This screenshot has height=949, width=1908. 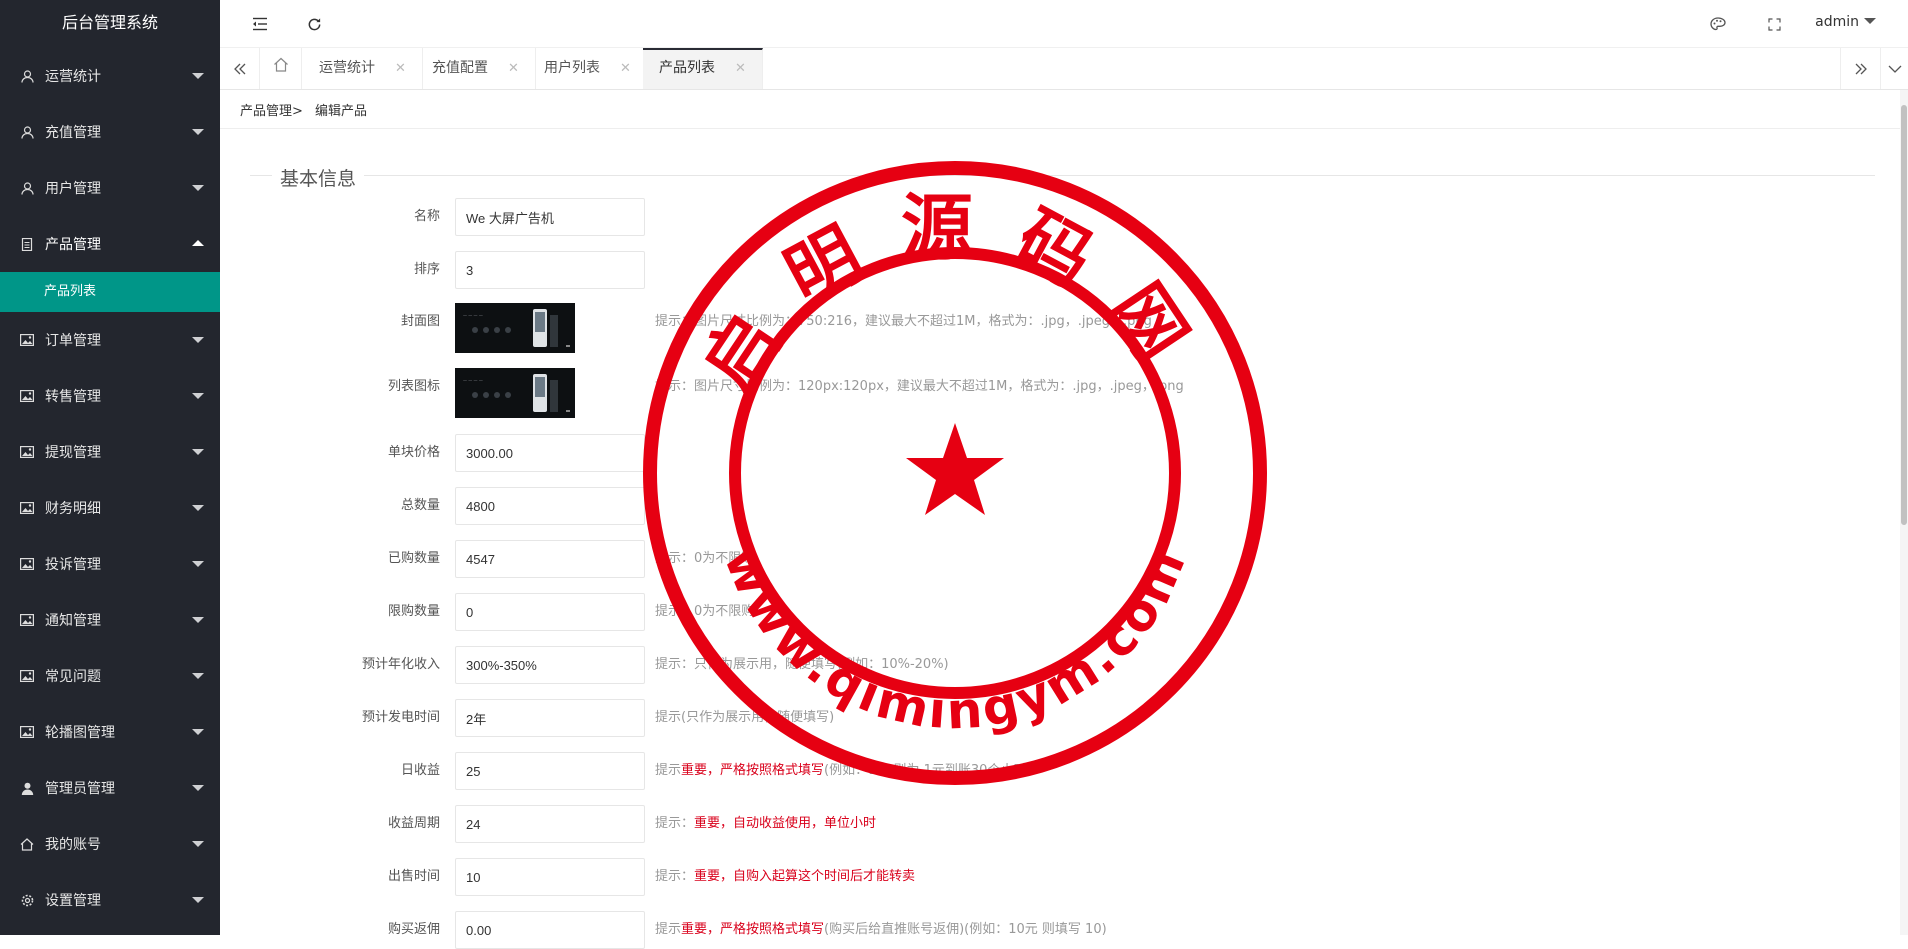 I want to click on sidebar-item-faq: 常见问题, so click(x=110, y=676).